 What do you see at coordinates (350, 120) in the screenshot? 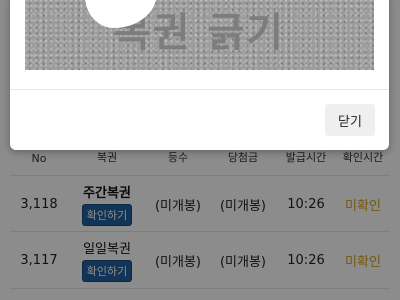
I see `close-button: 닫기` at bounding box center [350, 120].